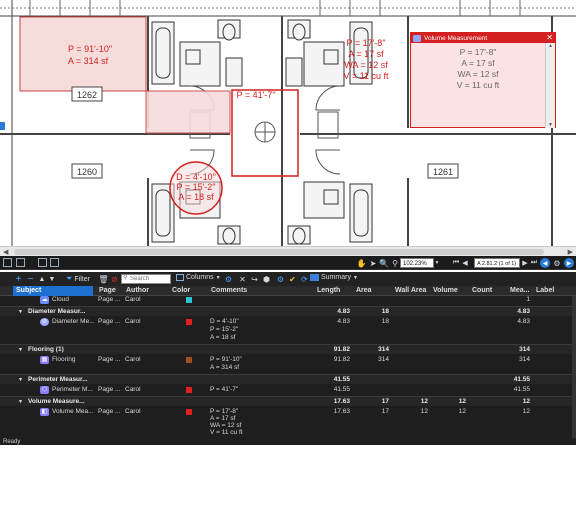  Describe the element at coordinates (557, 263) in the screenshot. I see `sync-view-icon: ⚙` at that location.